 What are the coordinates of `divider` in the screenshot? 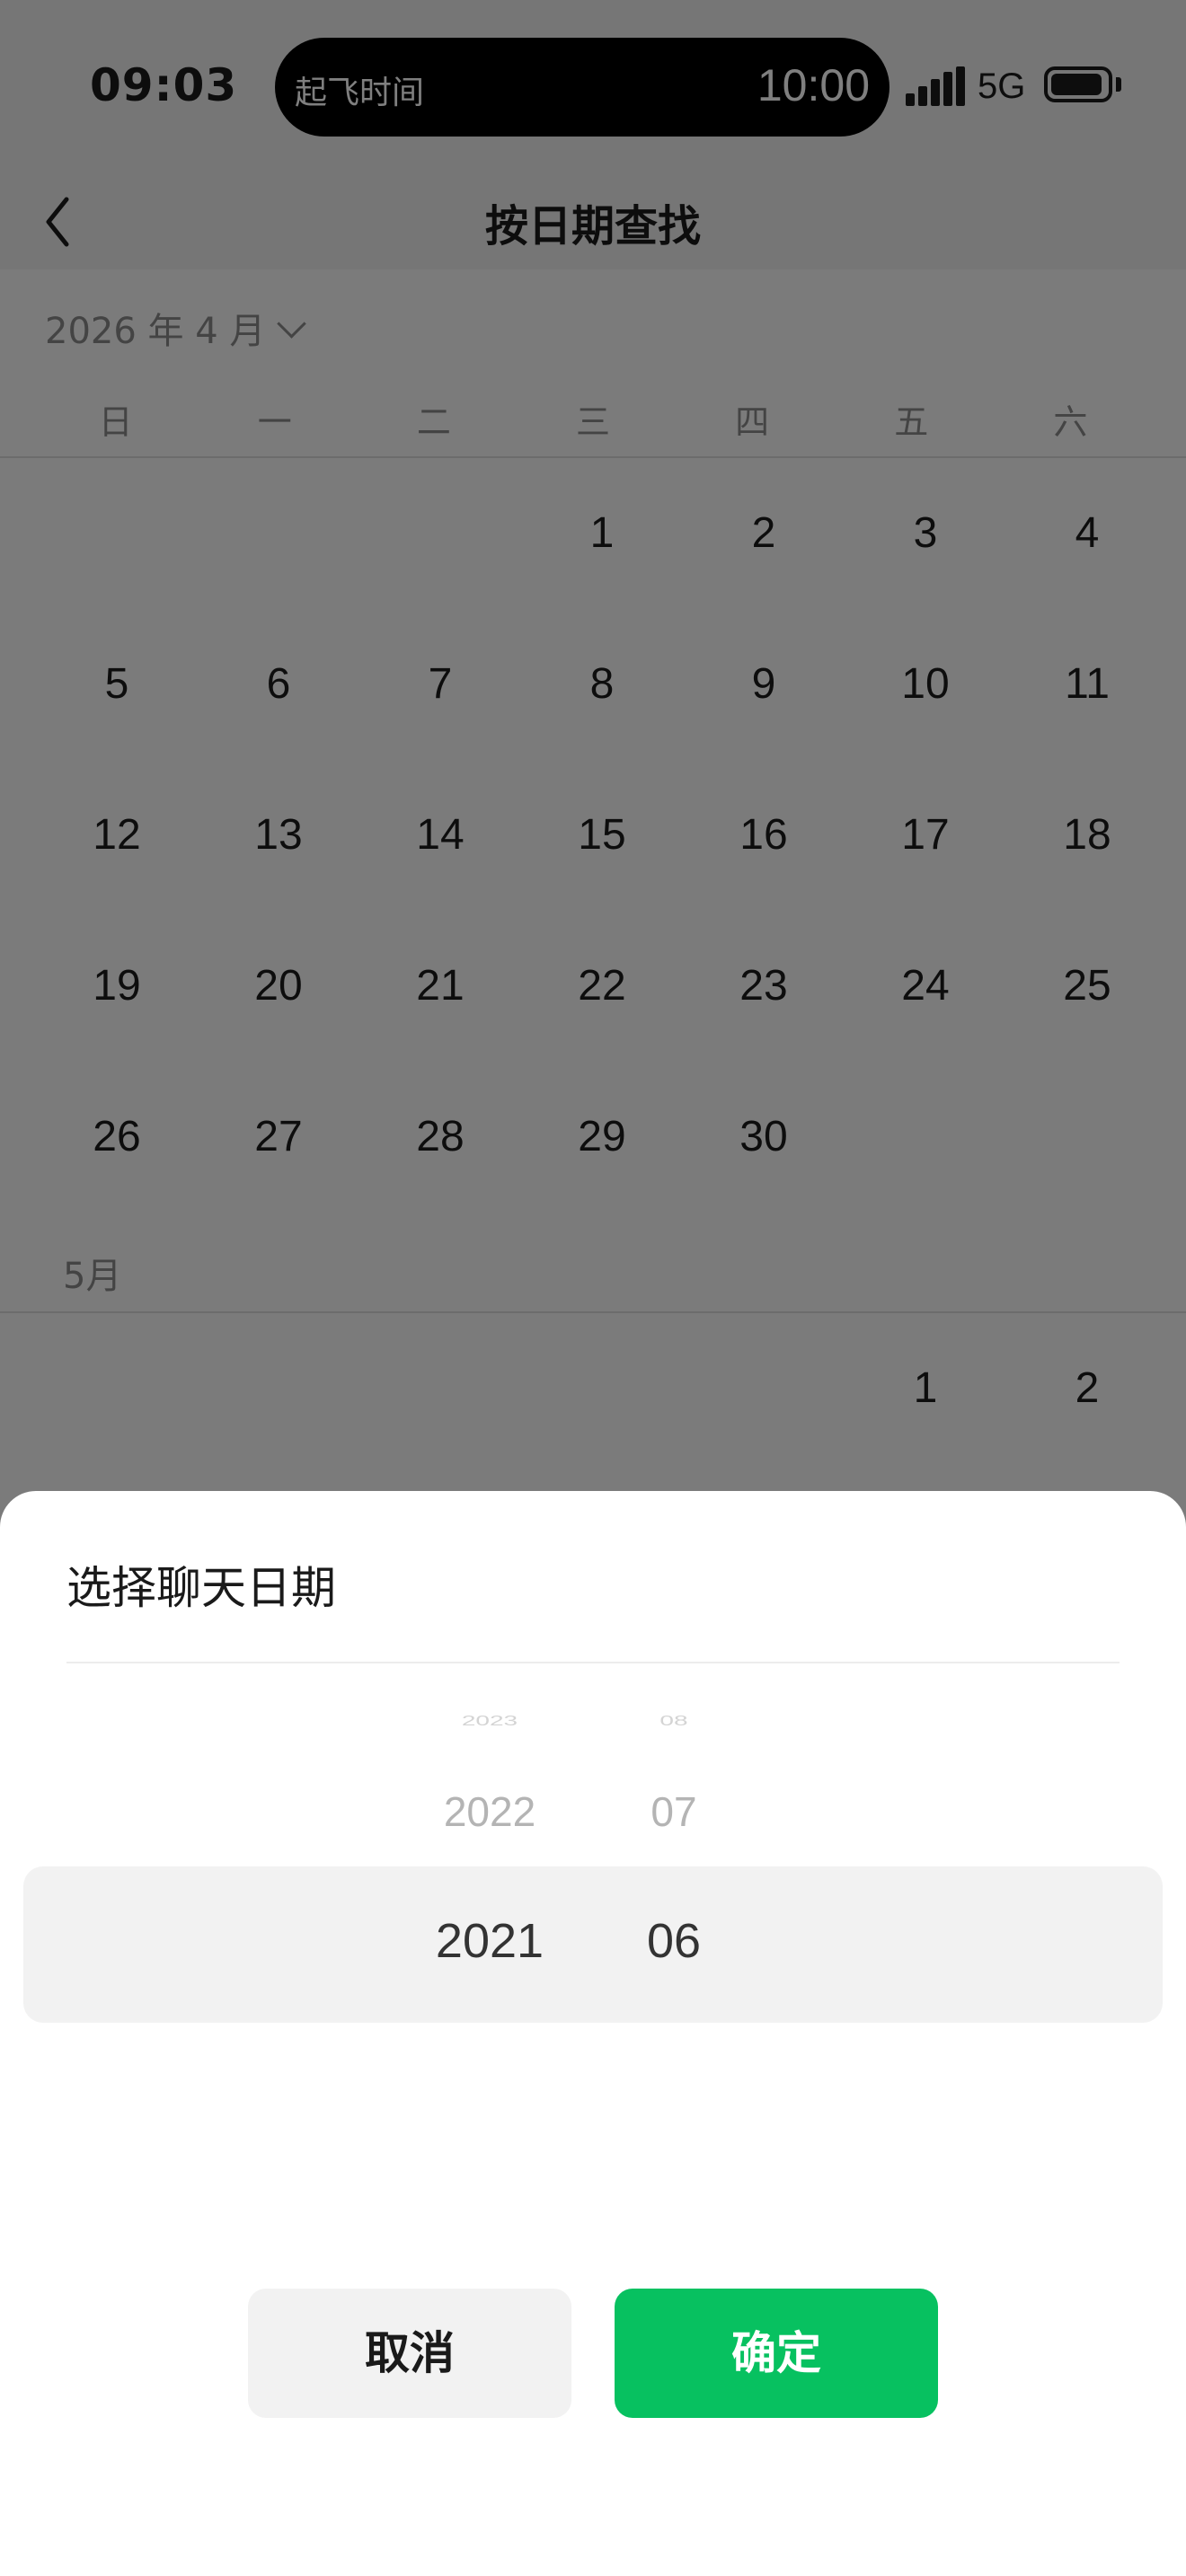 It's located at (593, 1662).